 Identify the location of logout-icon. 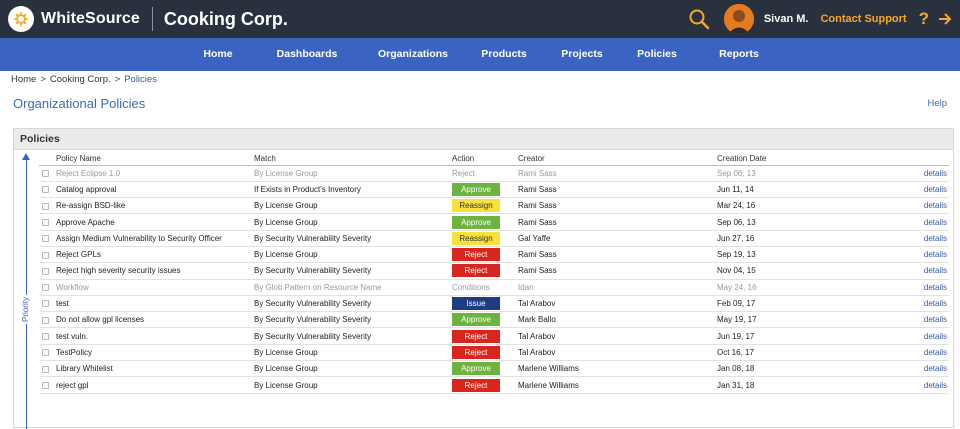
(945, 19).